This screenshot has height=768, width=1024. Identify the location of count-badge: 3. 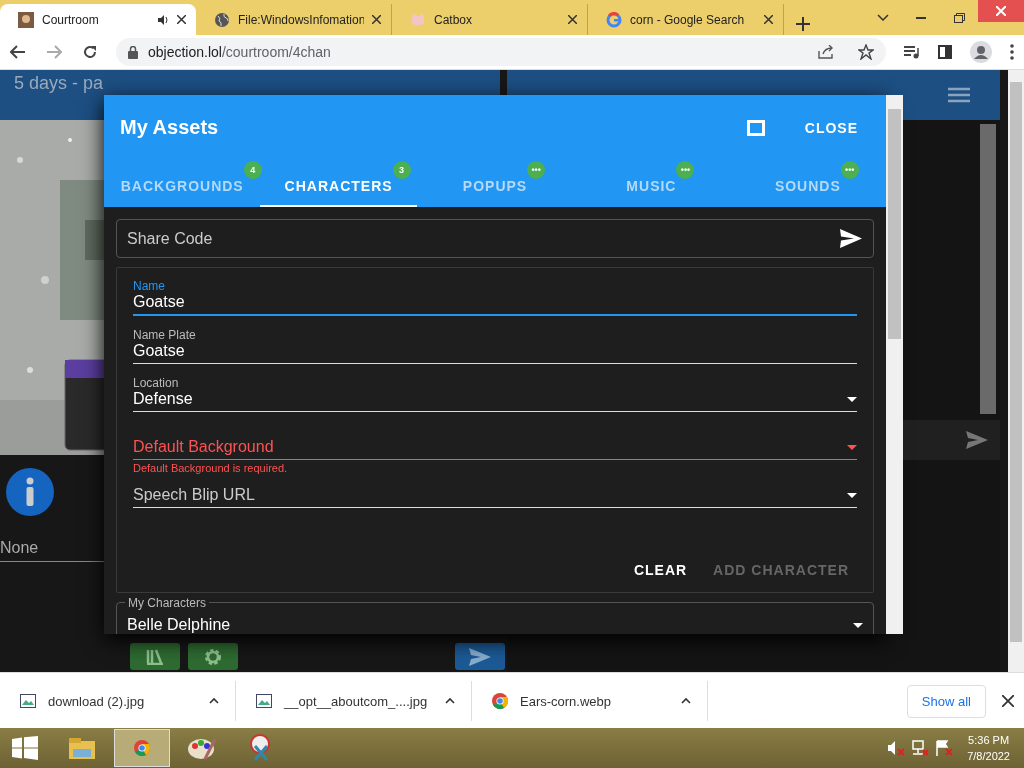
(401, 170).